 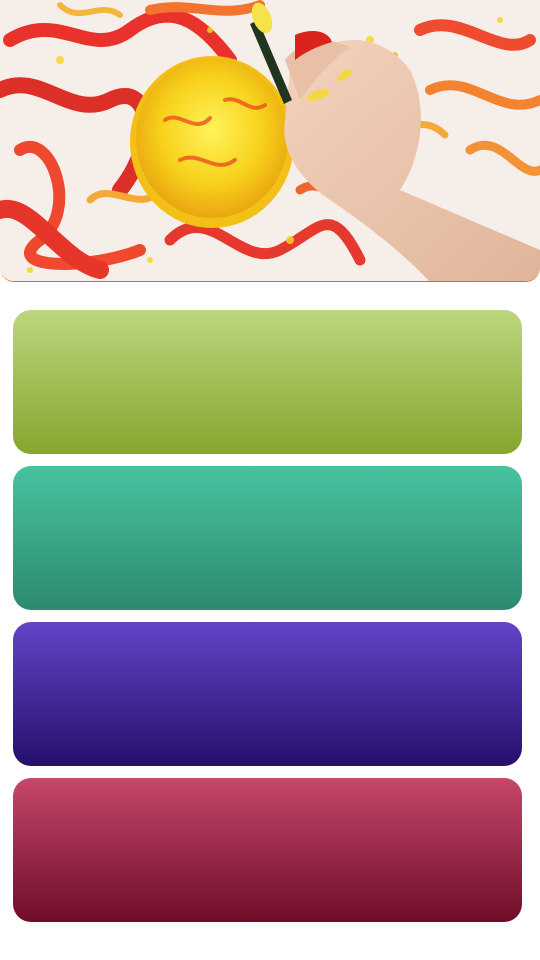 What do you see at coordinates (267, 382) in the screenshot?
I see `tile-green` at bounding box center [267, 382].